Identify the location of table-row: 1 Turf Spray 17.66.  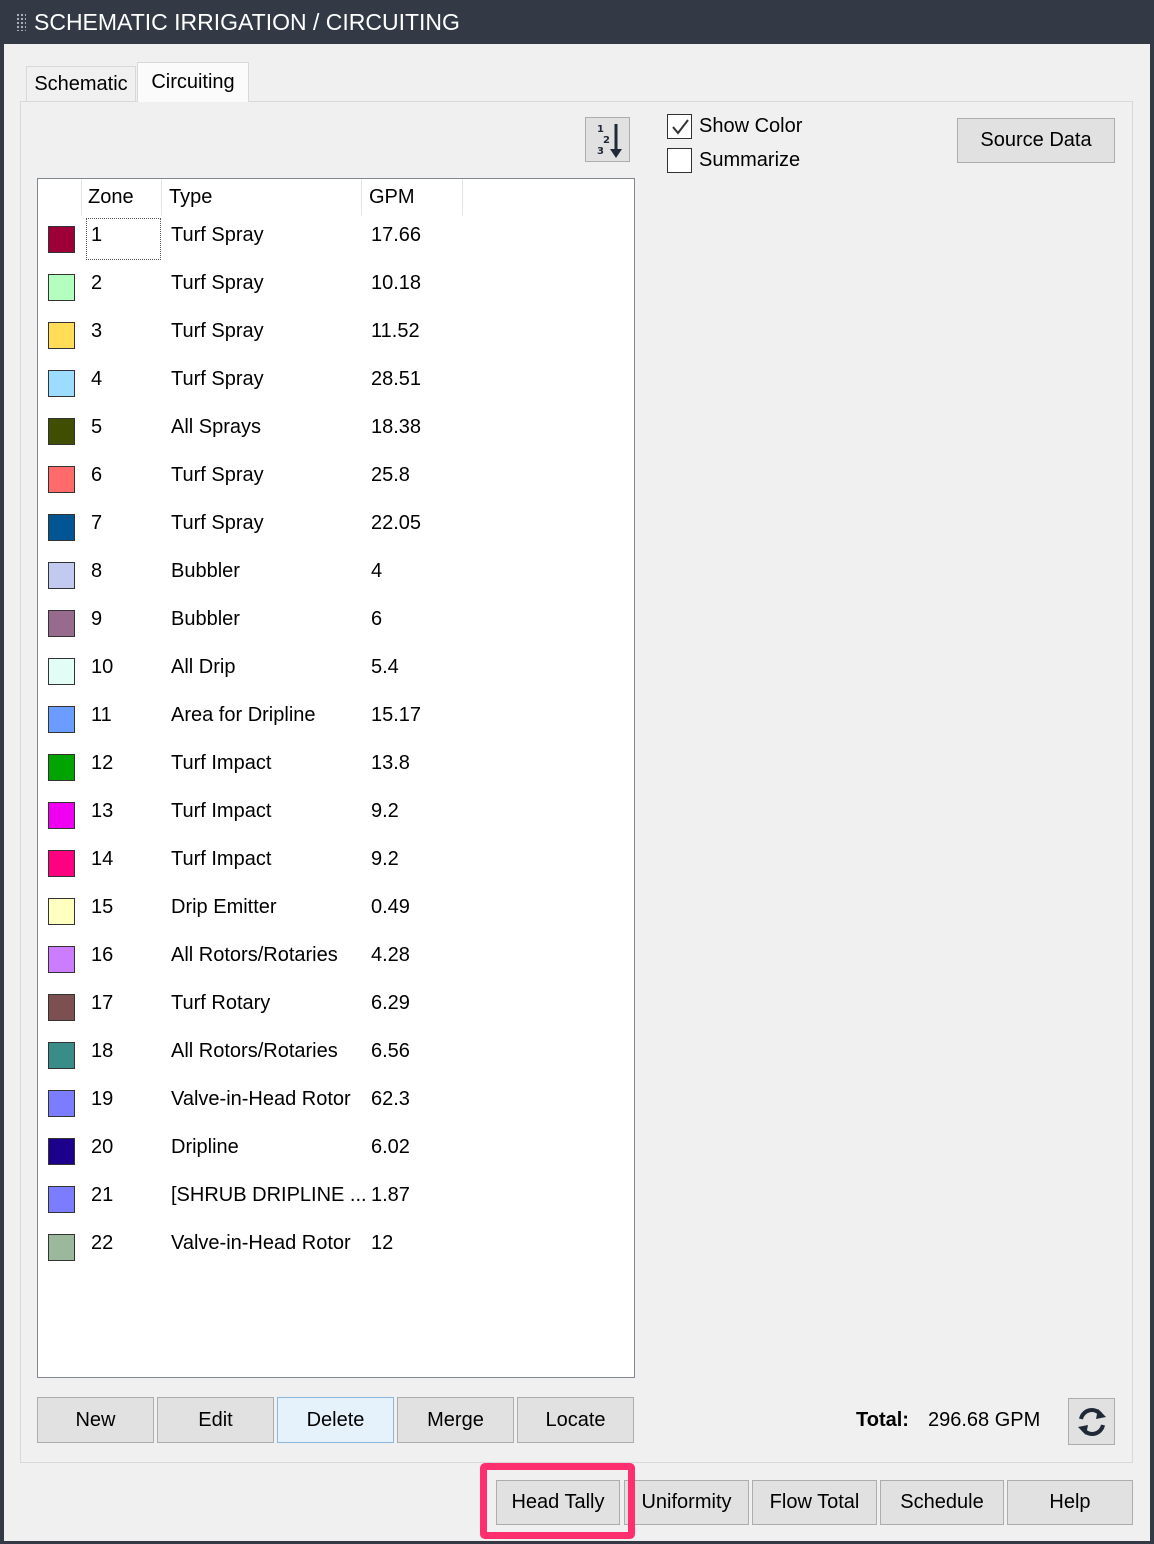
(336, 239).